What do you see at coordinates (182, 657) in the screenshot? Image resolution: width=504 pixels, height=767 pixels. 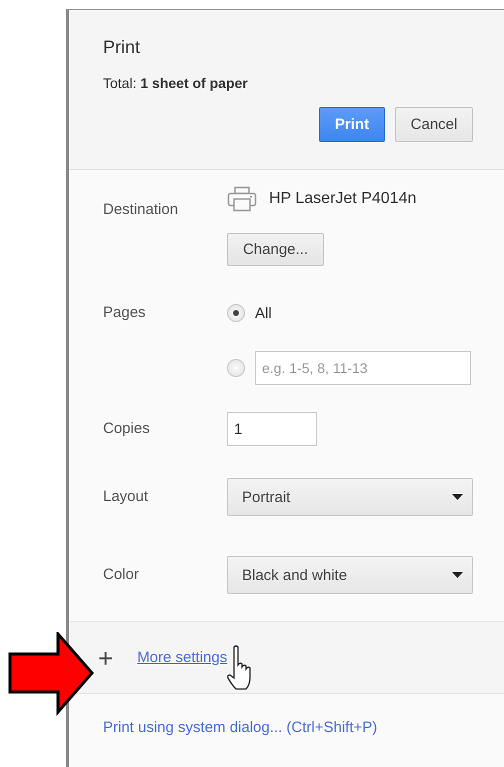 I see `more-settings-link: More settings` at bounding box center [182, 657].